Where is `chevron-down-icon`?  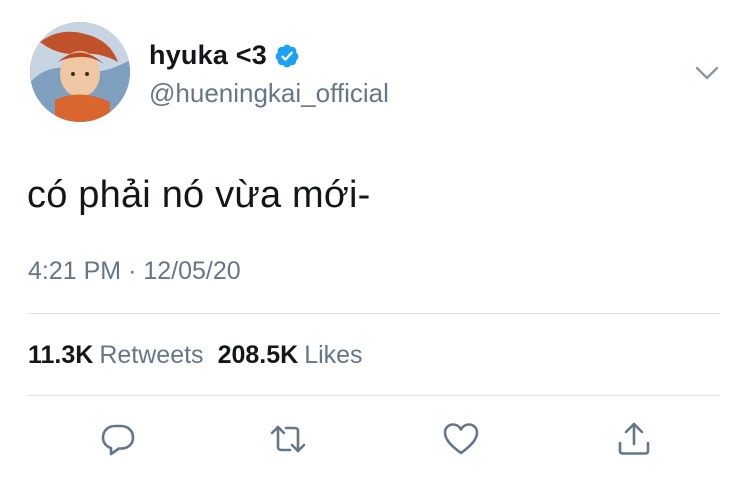
chevron-down-icon is located at coordinates (707, 73).